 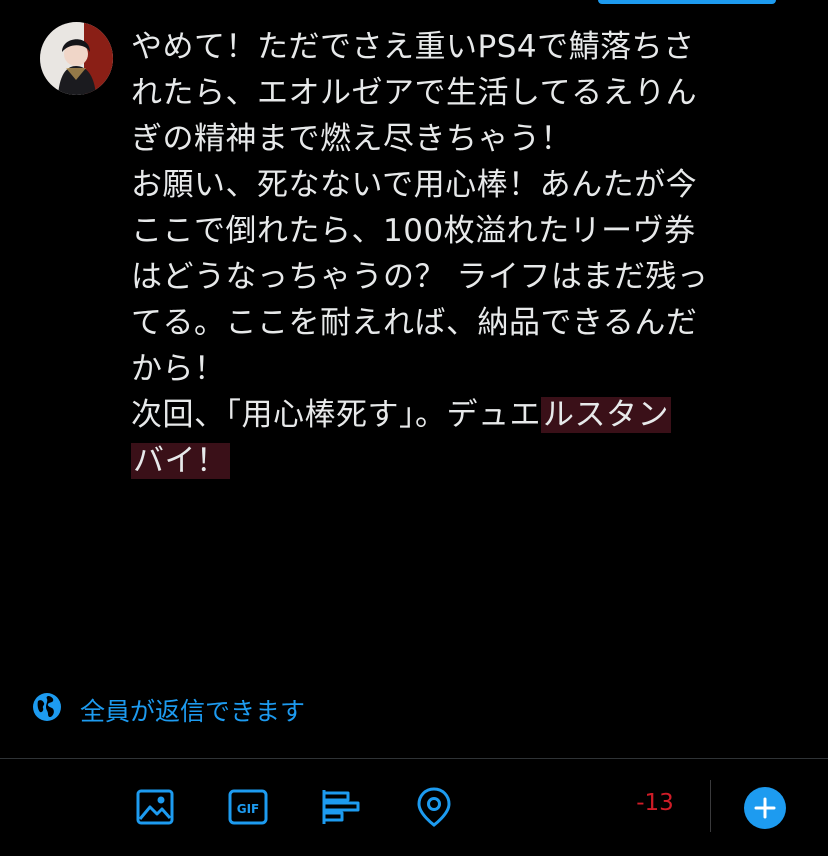 I want to click on poll-icon, so click(x=341, y=807).